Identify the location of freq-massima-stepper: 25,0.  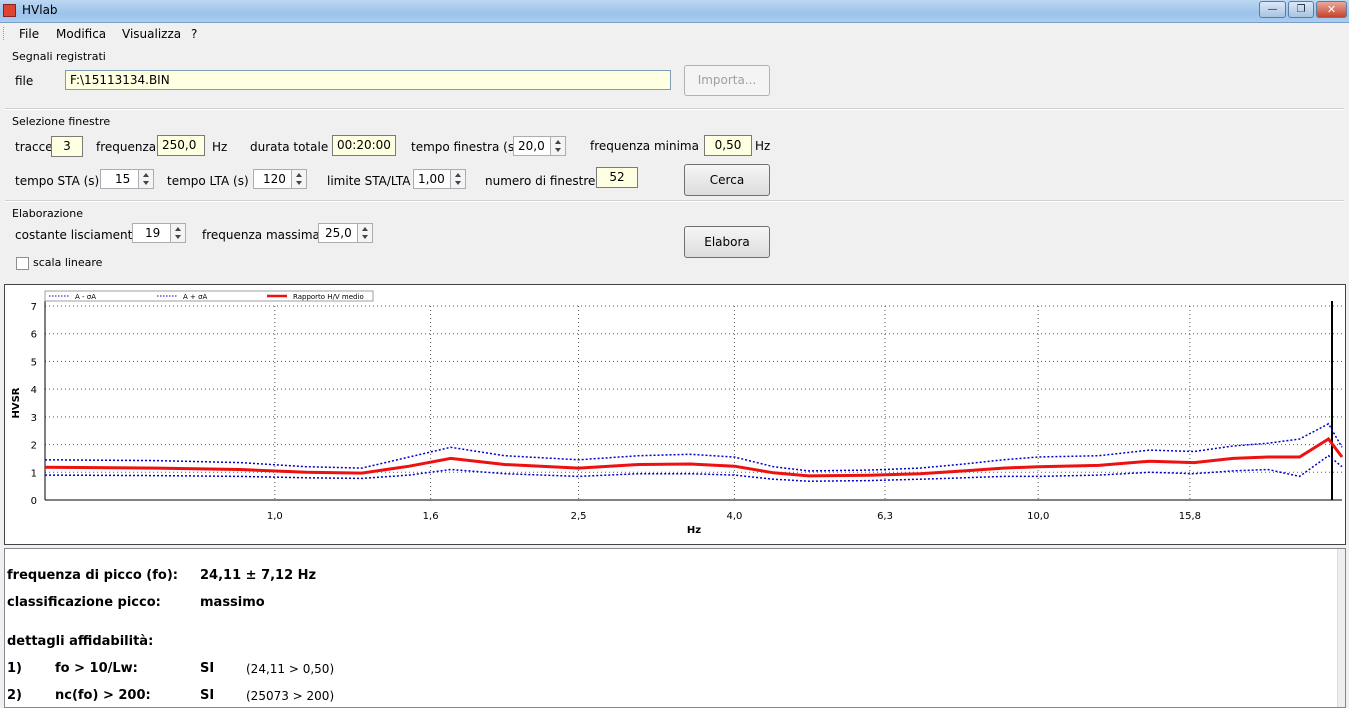
(345, 233).